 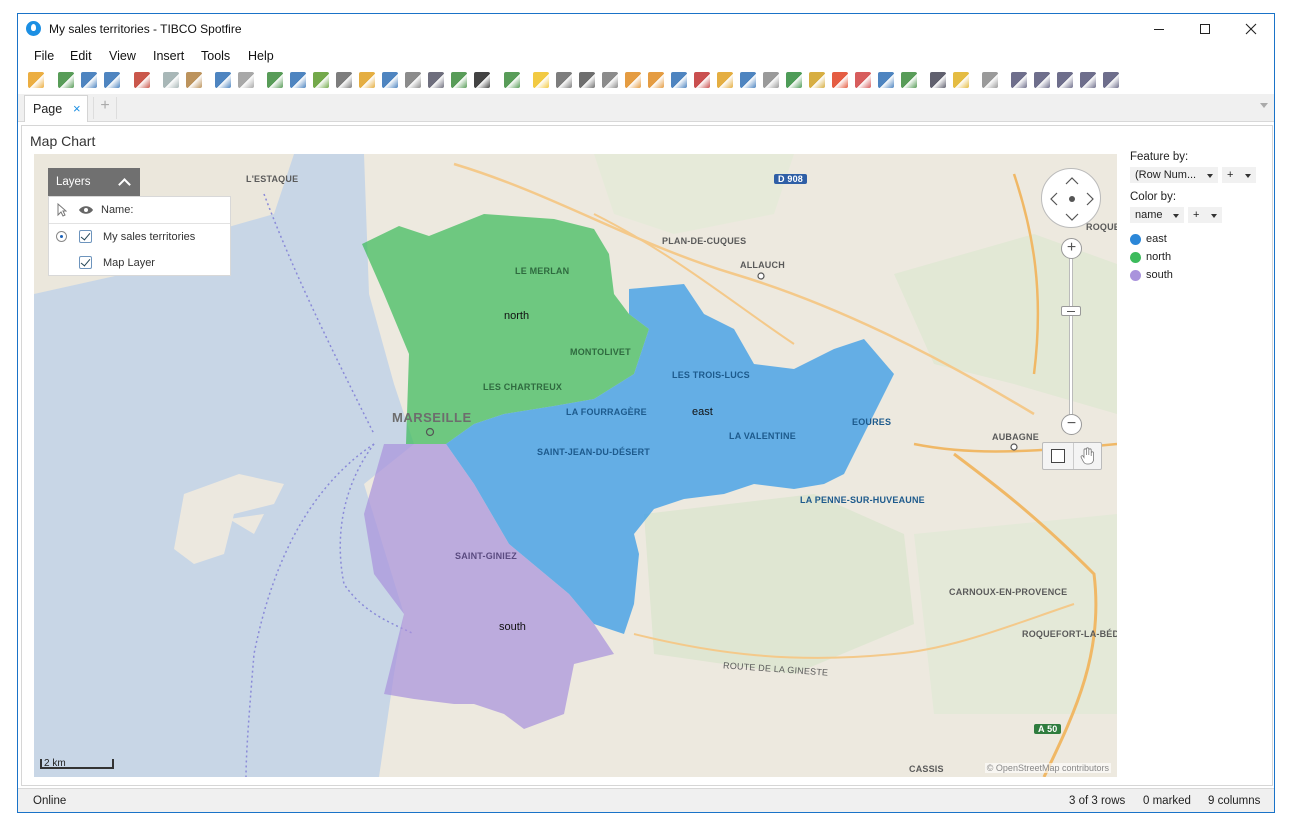 I want to click on settings-icon, so click(x=990, y=80).